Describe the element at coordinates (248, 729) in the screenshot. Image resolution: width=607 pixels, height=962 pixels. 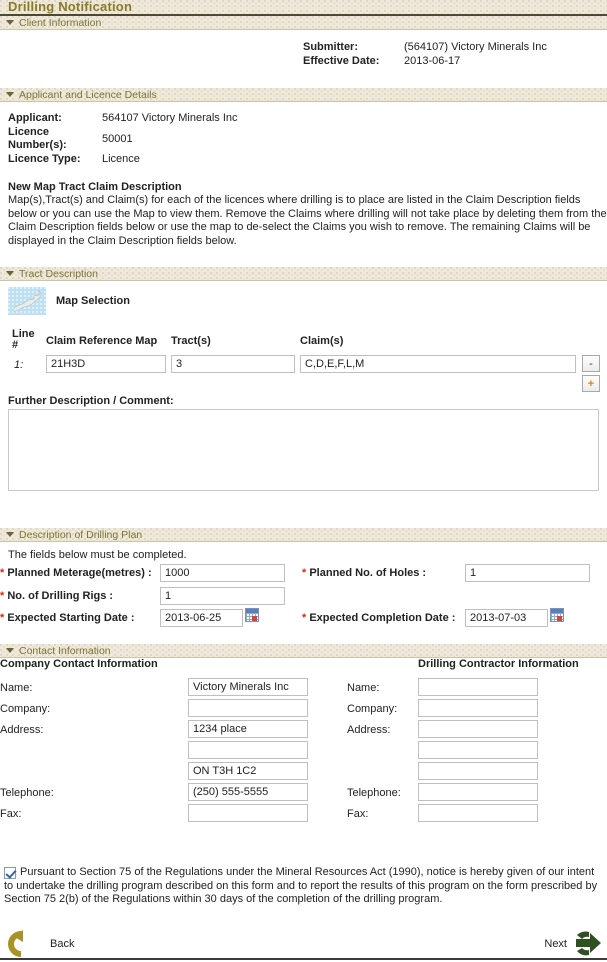
I see `company-address-line1-input` at that location.